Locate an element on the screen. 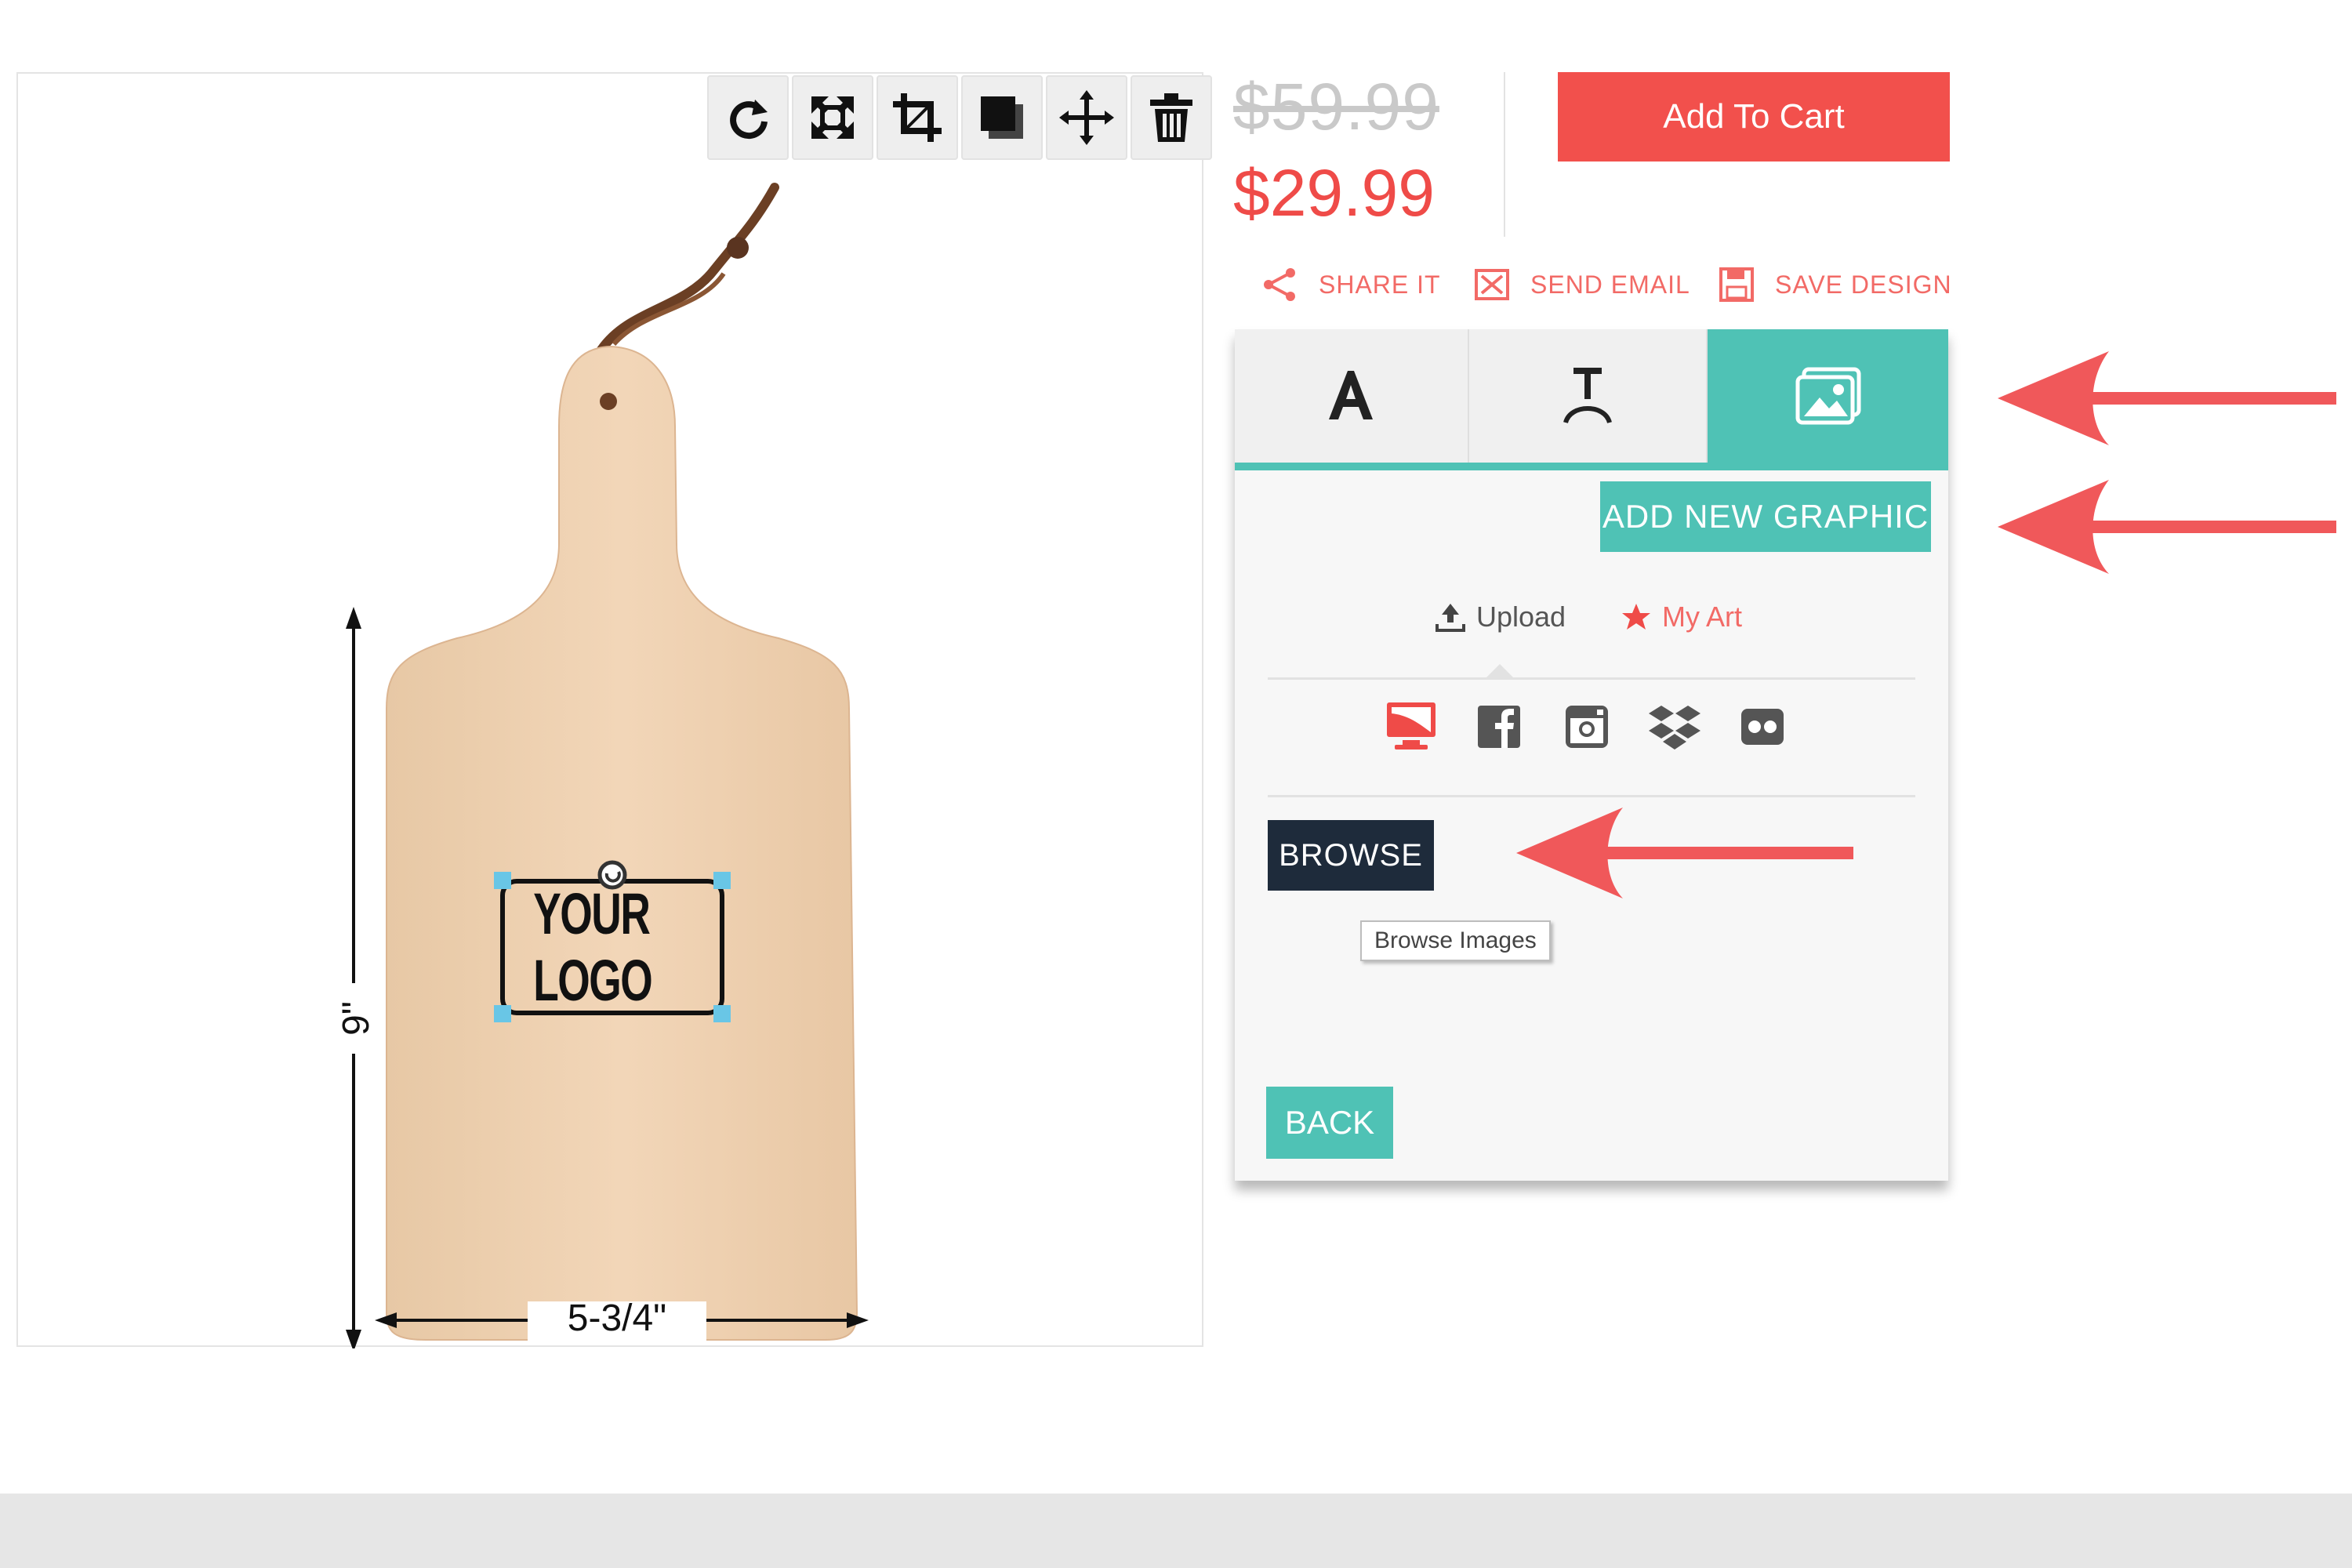  move-button is located at coordinates (1086, 117).